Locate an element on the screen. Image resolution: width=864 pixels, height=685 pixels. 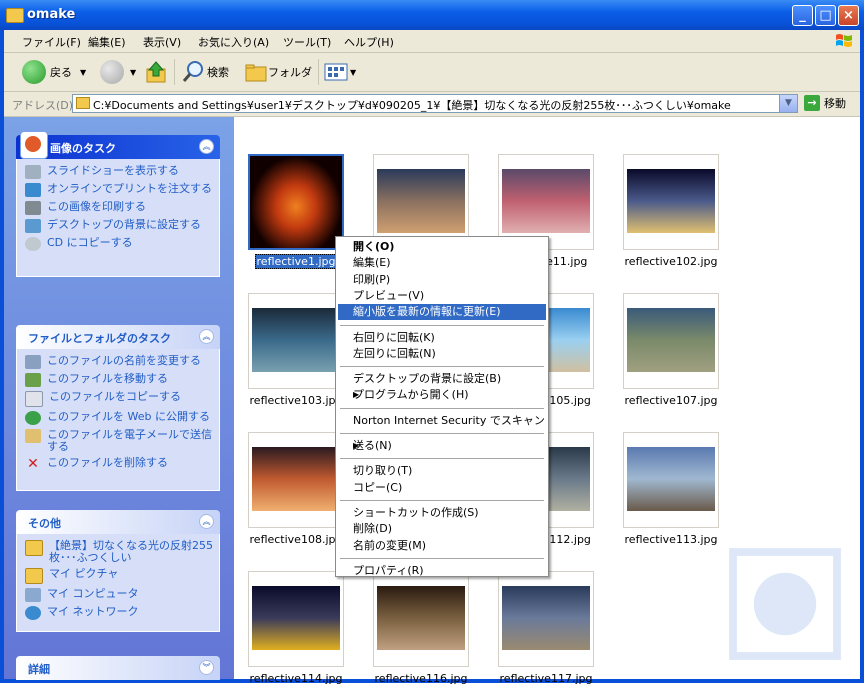
panel-title: その他 is located at coordinates (44, 523).